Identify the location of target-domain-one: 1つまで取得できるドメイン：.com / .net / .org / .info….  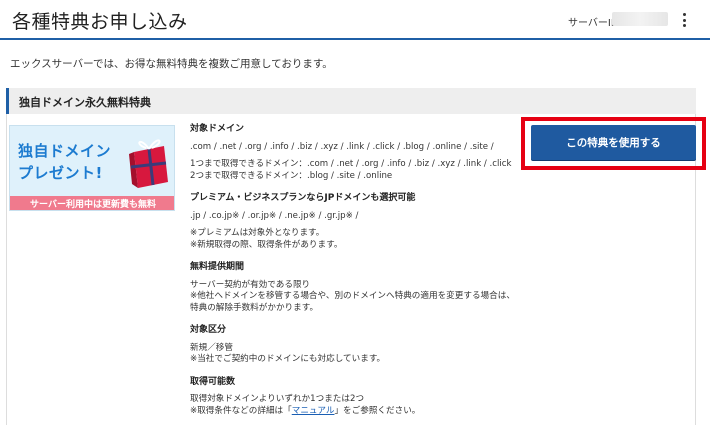
(351, 164).